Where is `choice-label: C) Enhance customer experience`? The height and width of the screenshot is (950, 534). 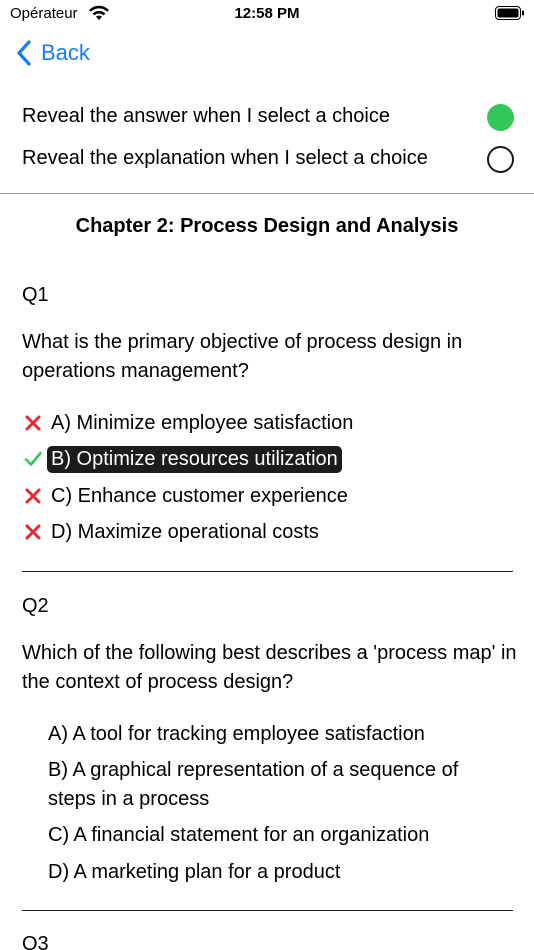 choice-label: C) Enhance customer experience is located at coordinates (199, 495).